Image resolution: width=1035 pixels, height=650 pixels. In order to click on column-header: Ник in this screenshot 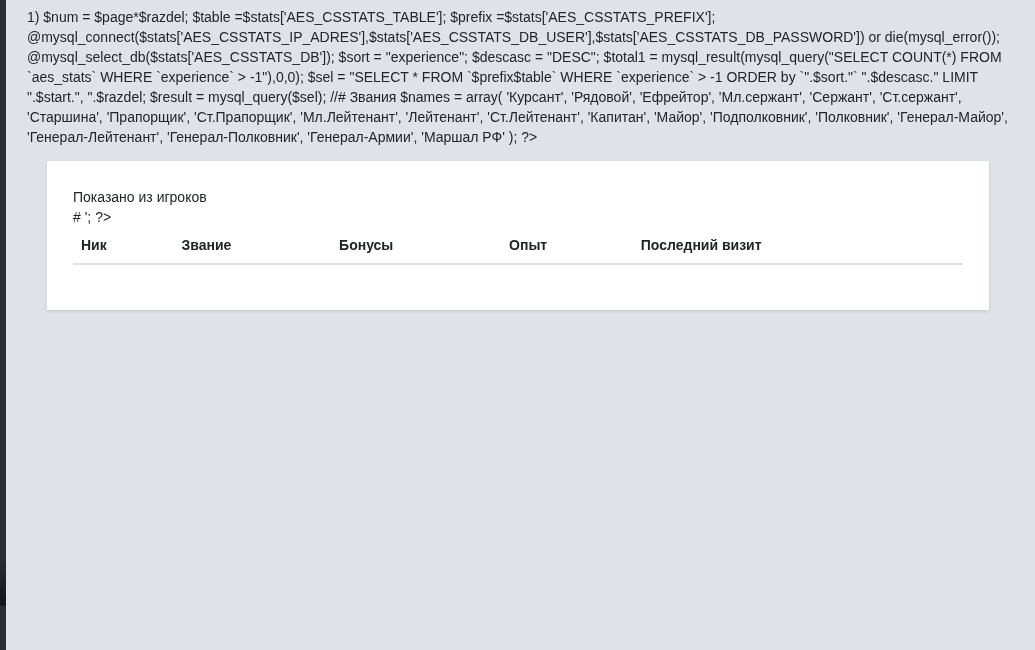, I will do `click(123, 245)`.